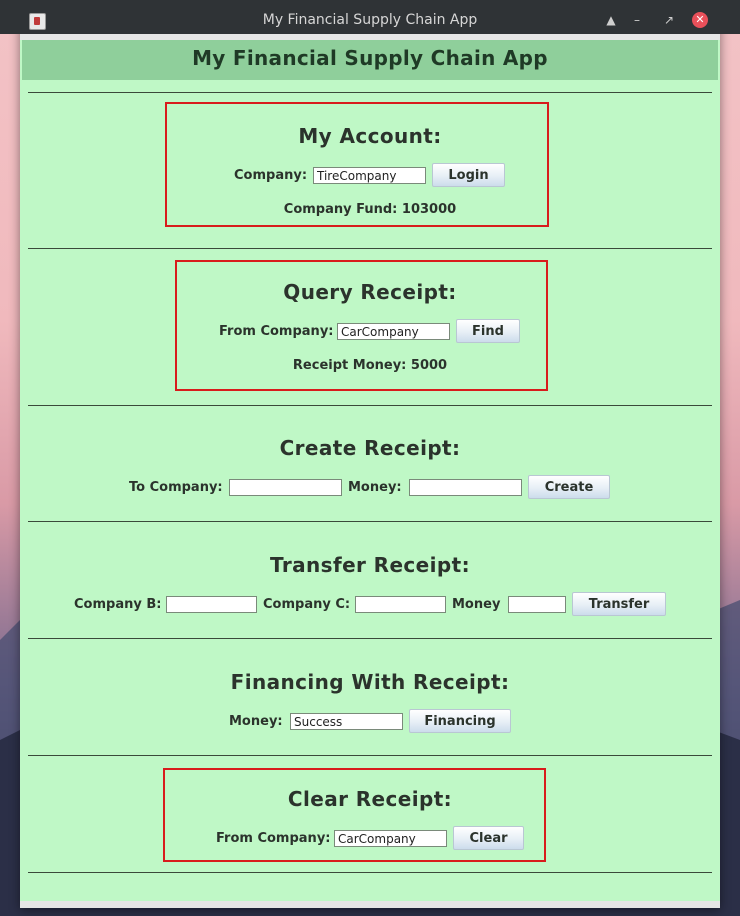  What do you see at coordinates (307, 604) in the screenshot?
I see `transfer-c-label: Company C:` at bounding box center [307, 604].